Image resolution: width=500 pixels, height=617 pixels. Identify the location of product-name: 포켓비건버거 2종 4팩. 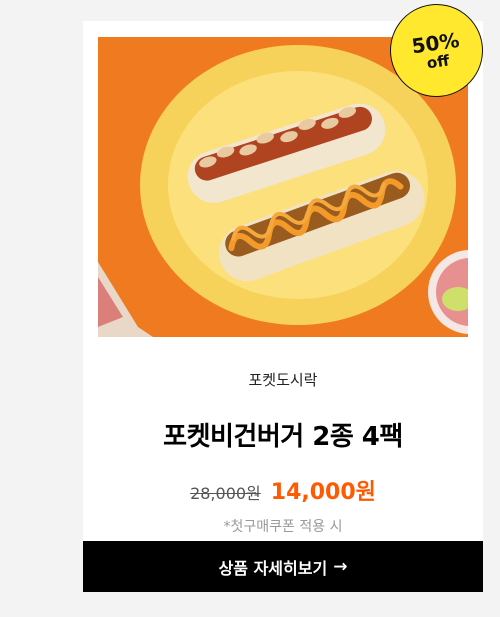
(283, 437).